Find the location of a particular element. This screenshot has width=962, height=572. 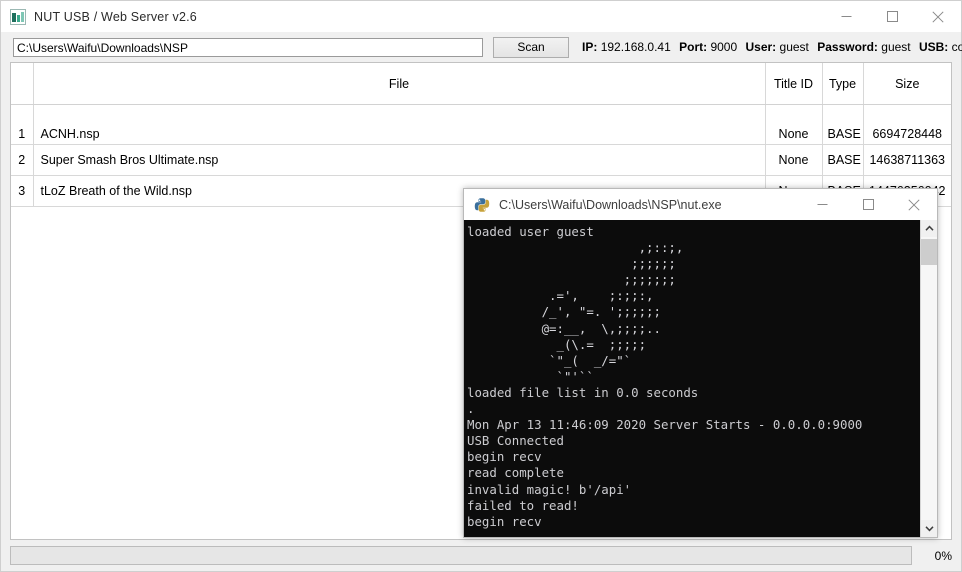

progress-percent-label: 0% is located at coordinates (943, 555).